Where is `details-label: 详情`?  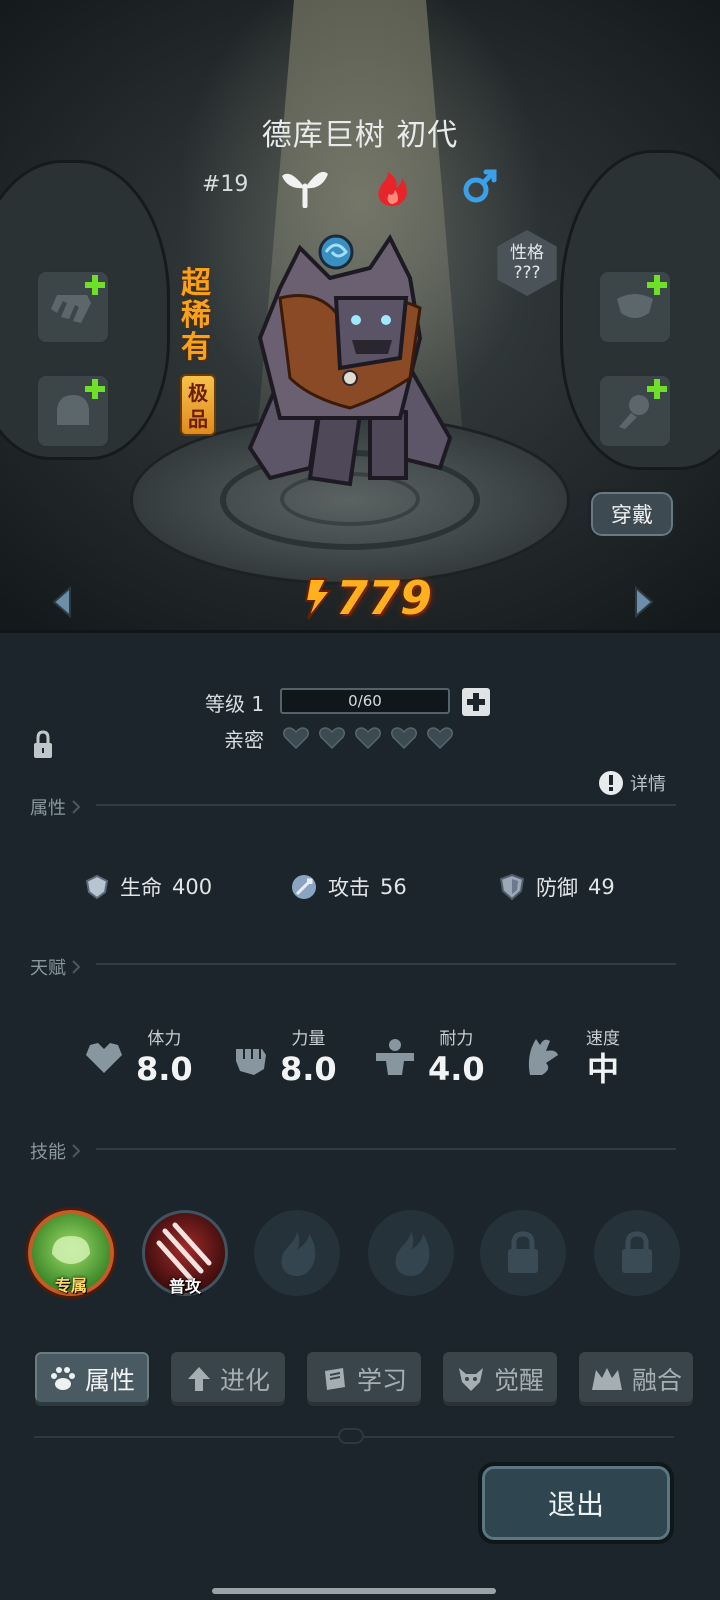 details-label: 详情 is located at coordinates (648, 784).